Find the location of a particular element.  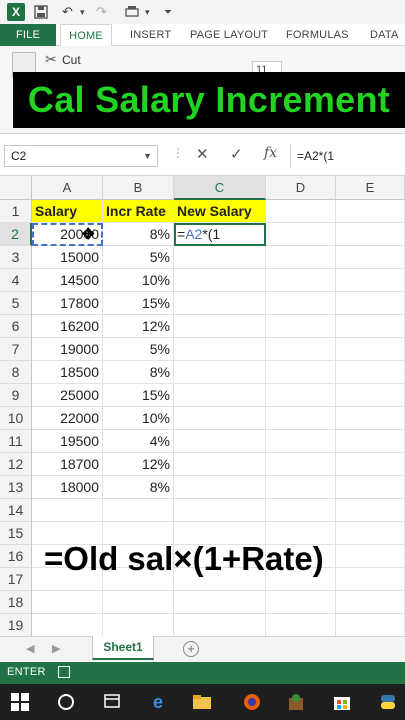

customize-icon: ⏷ is located at coordinates (168, 12).